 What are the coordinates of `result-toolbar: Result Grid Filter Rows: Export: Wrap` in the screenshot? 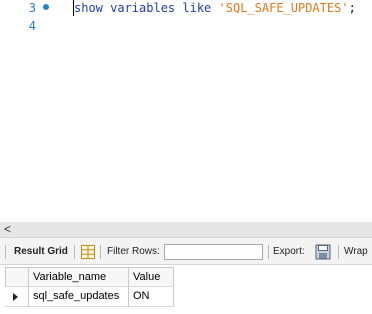 It's located at (186, 251).